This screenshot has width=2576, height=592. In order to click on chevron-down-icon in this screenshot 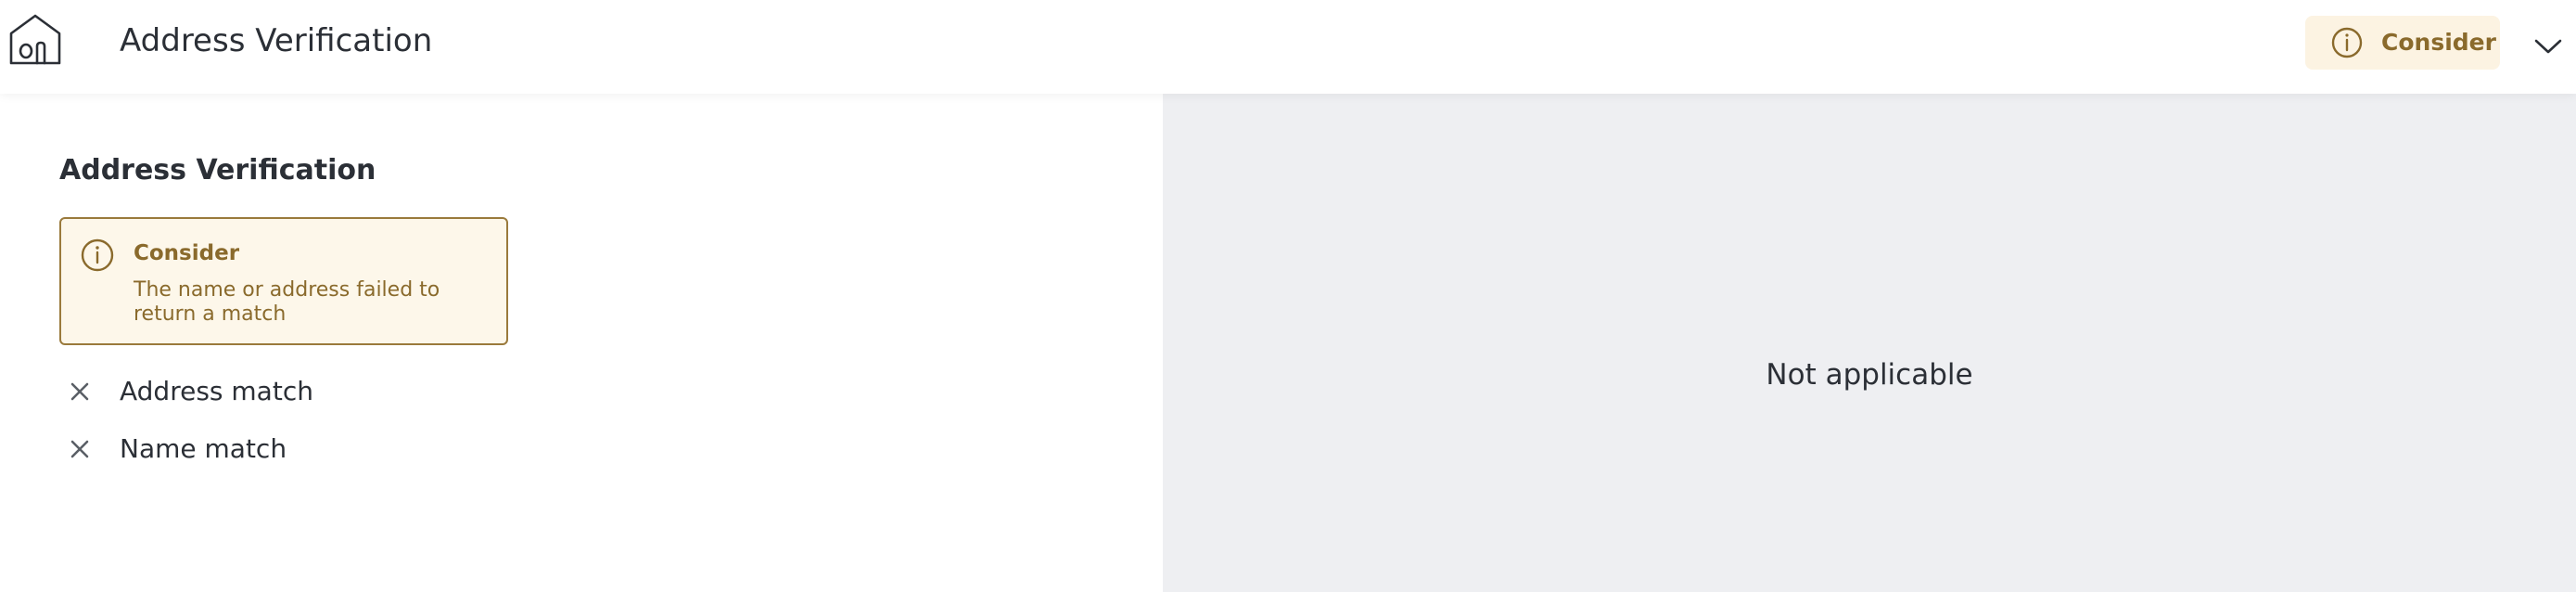, I will do `click(2548, 45)`.